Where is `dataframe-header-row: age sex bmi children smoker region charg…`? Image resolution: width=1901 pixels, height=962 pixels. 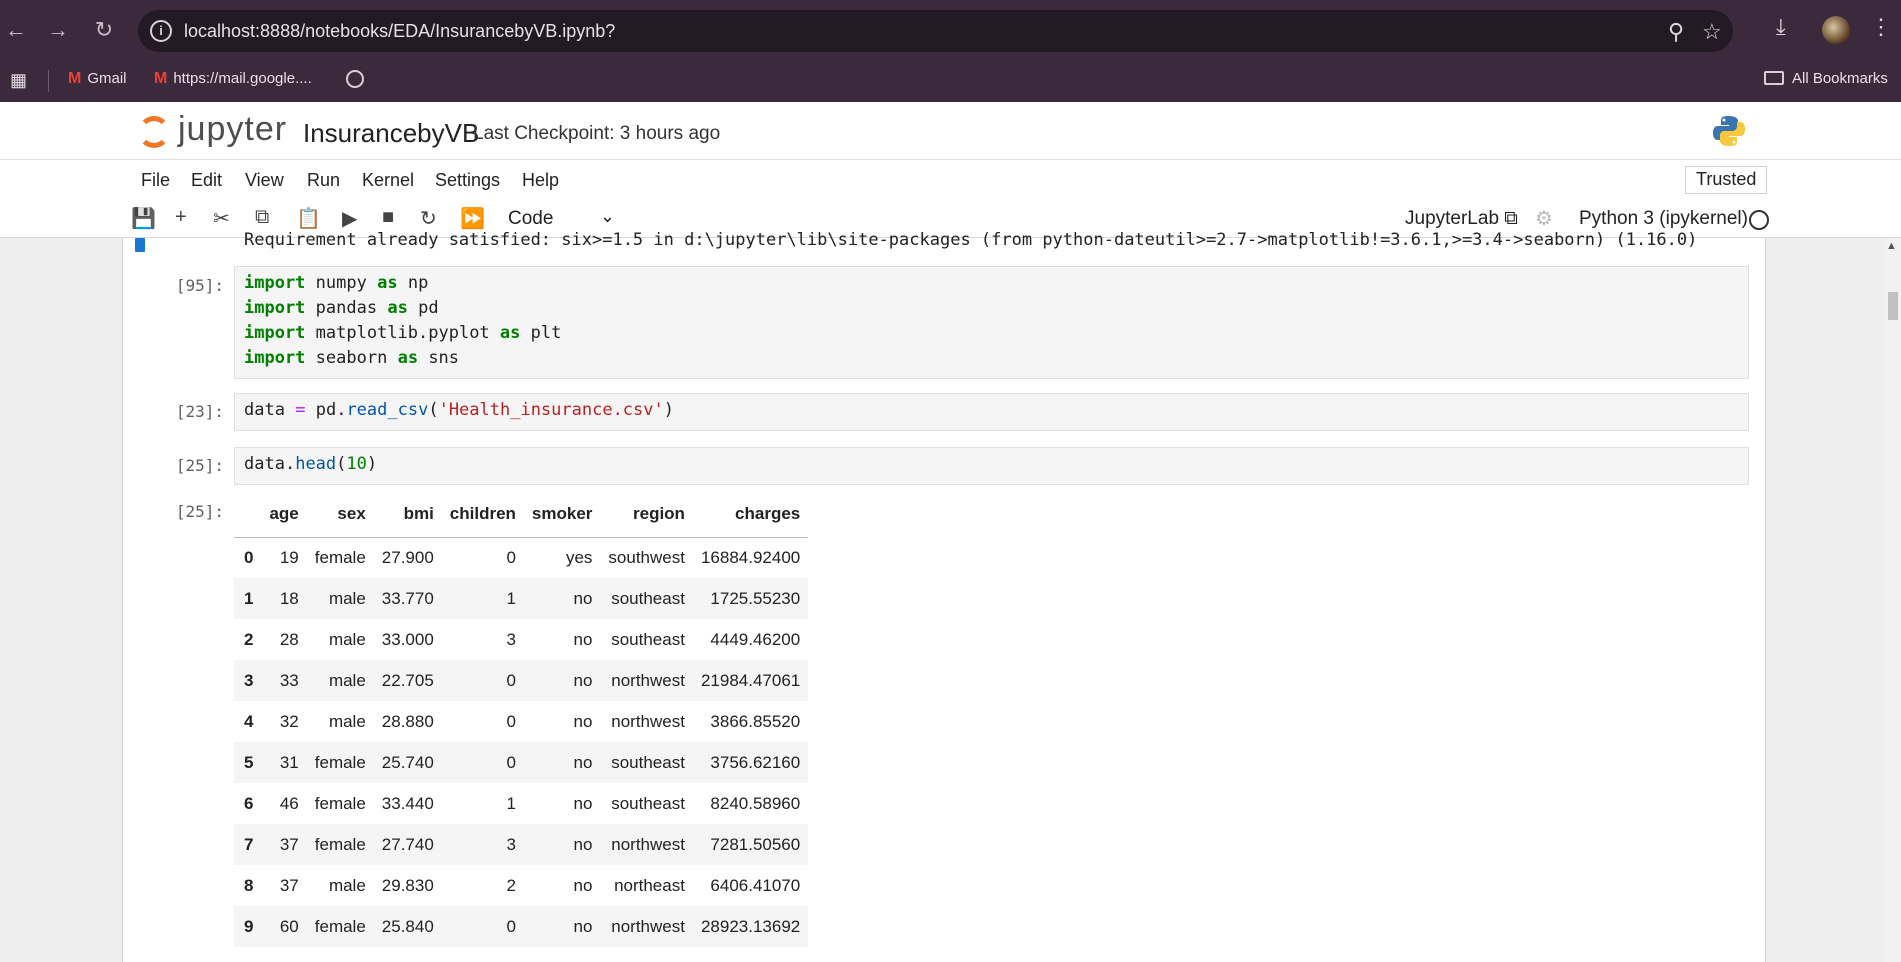 dataframe-header-row: age sex bmi children smoker region charg… is located at coordinates (521, 515).